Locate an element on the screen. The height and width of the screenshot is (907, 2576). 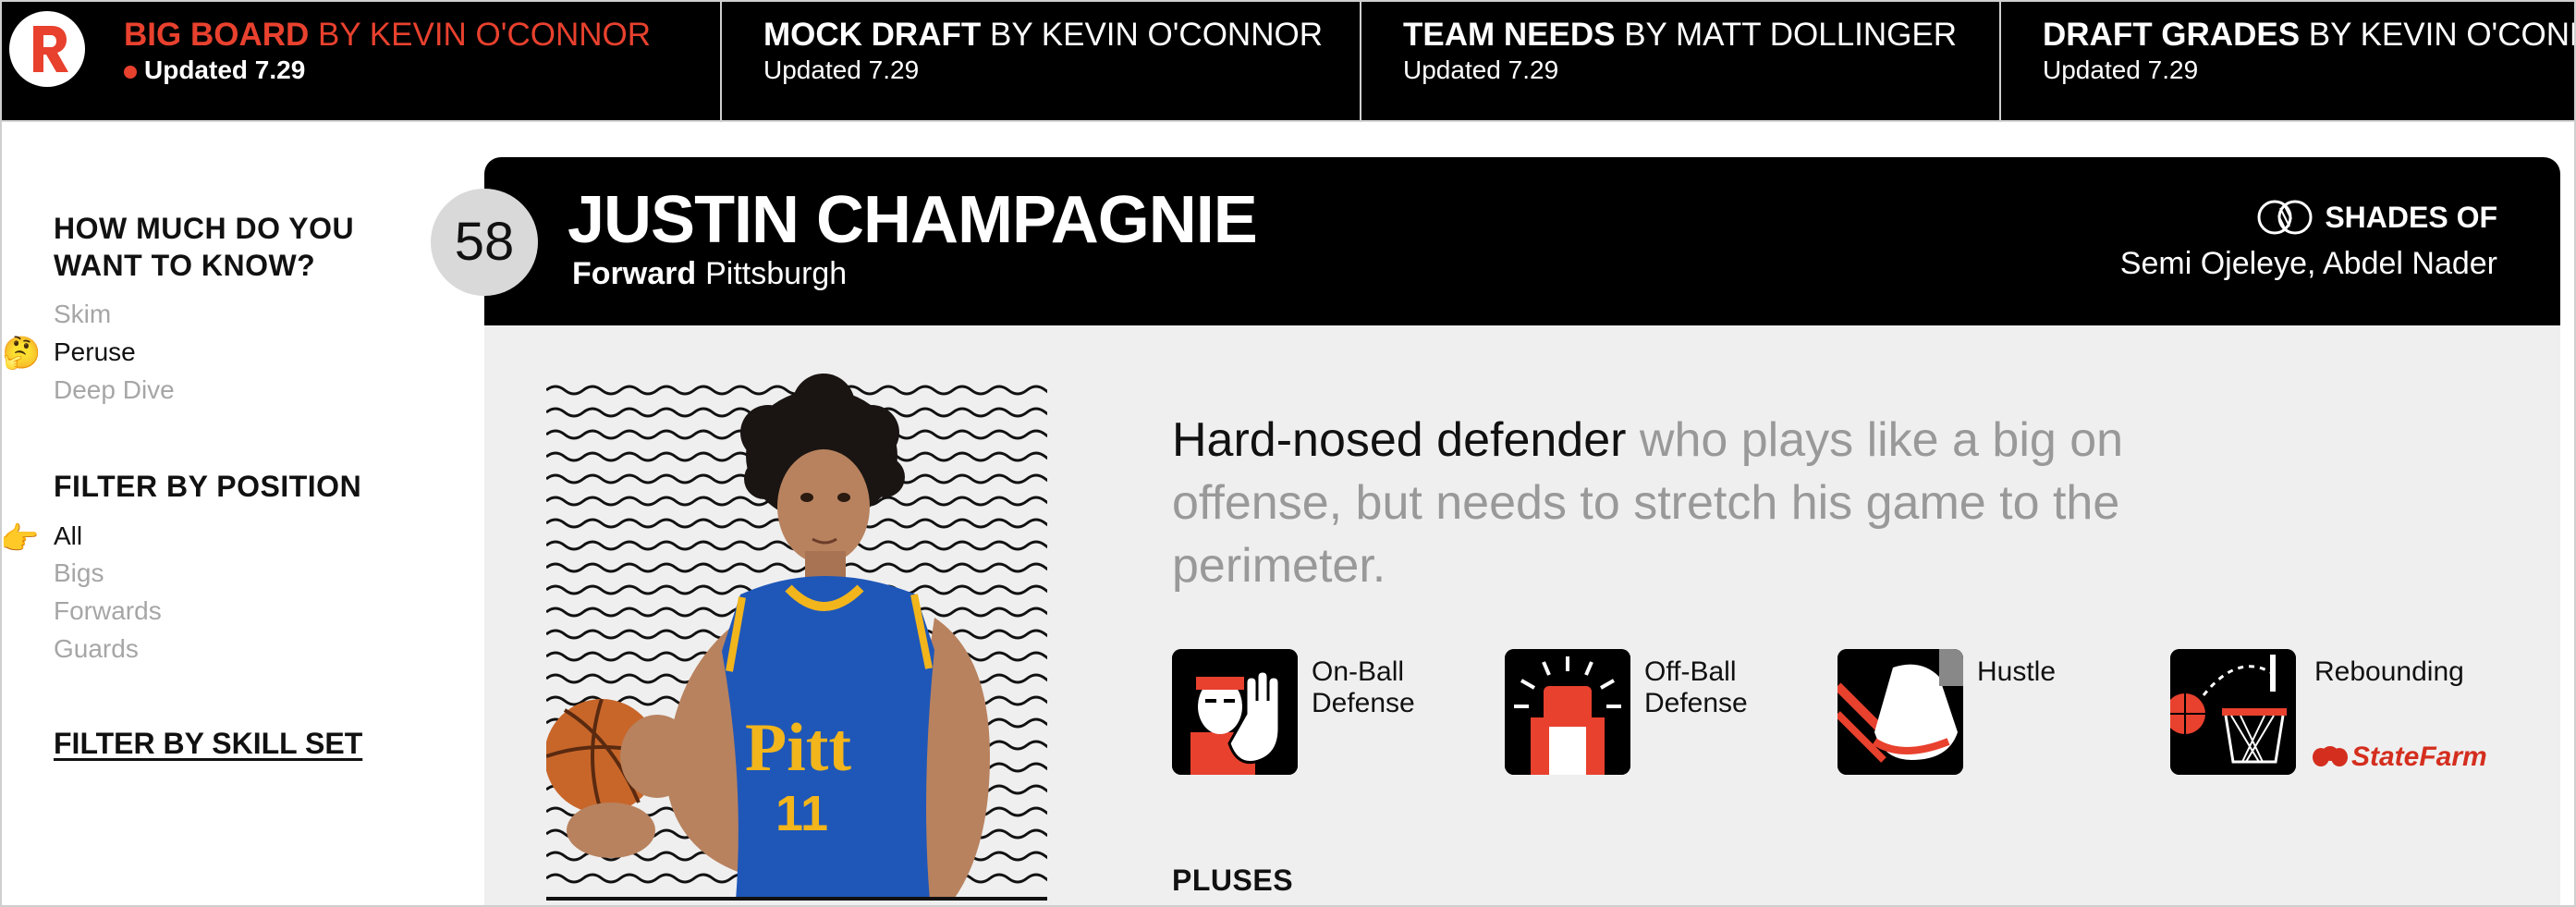
player-meta: Forward Pittsburgh is located at coordinates (709, 273).